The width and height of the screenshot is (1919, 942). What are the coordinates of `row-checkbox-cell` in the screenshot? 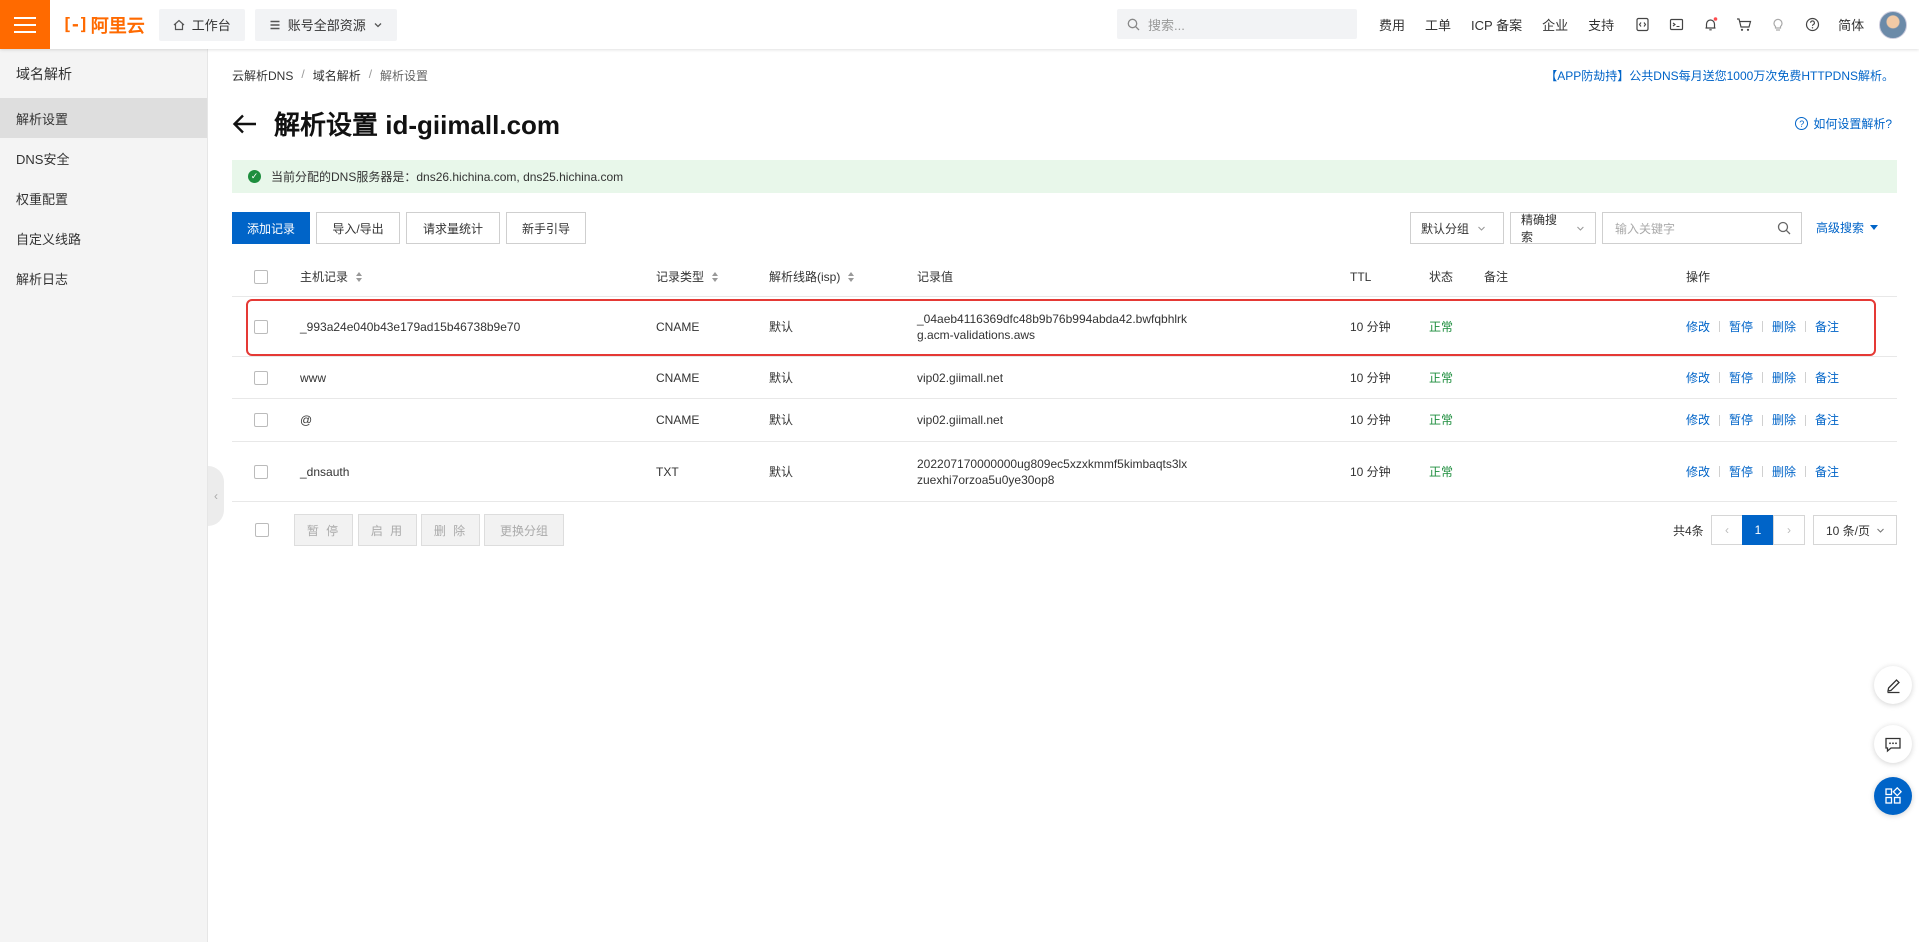 It's located at (261, 420).